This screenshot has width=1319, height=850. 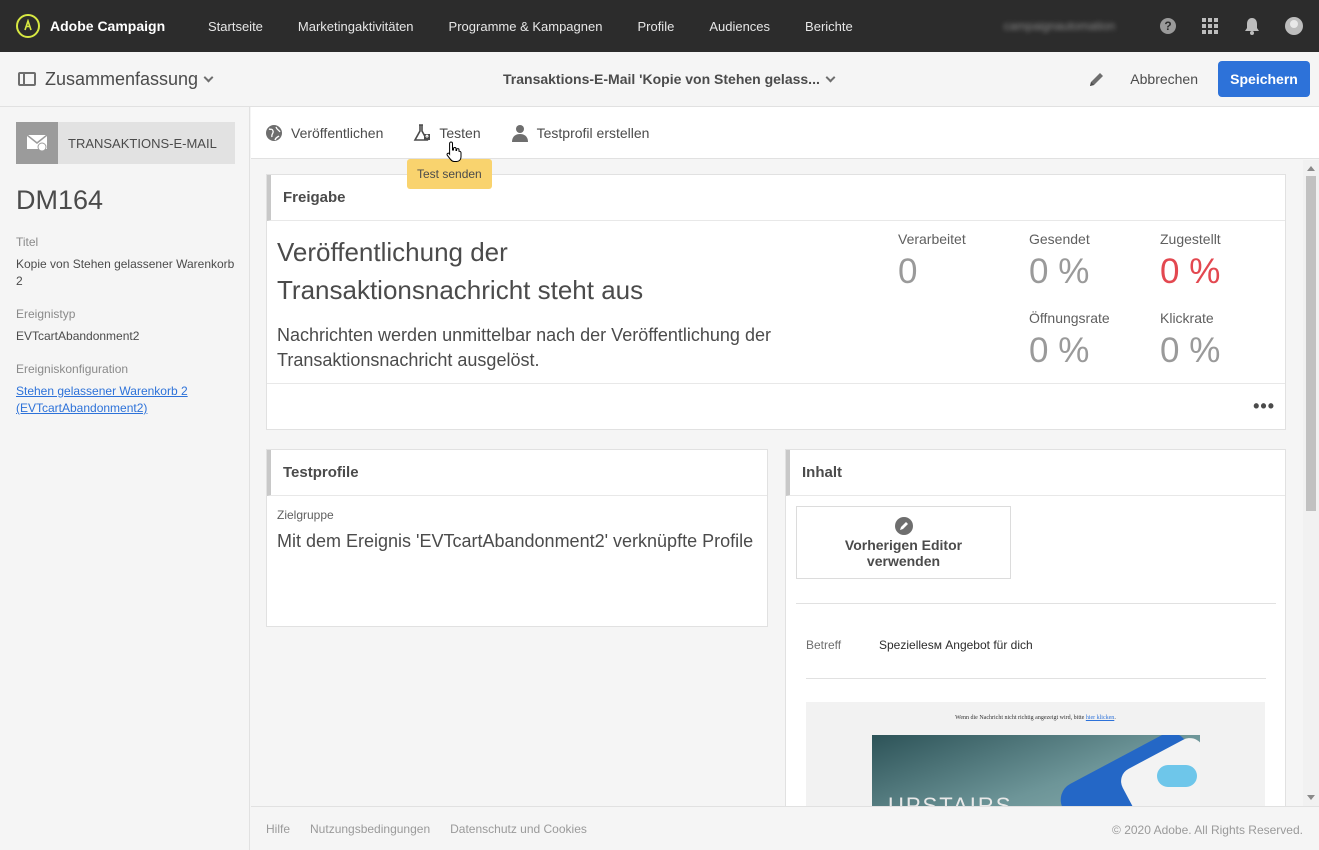 What do you see at coordinates (337, 132) in the screenshot?
I see `publish-label: Veröffentlichen` at bounding box center [337, 132].